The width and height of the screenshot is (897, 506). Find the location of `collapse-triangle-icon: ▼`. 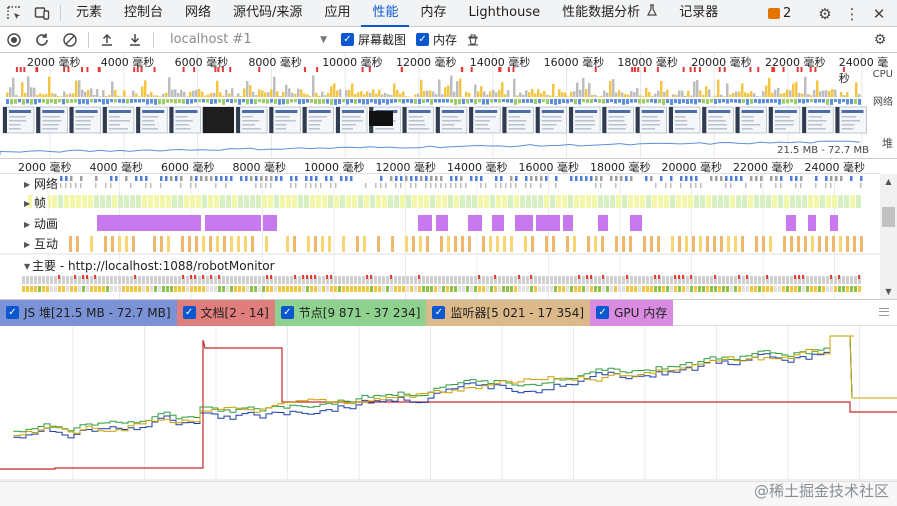

collapse-triangle-icon: ▼ is located at coordinates (27, 266).